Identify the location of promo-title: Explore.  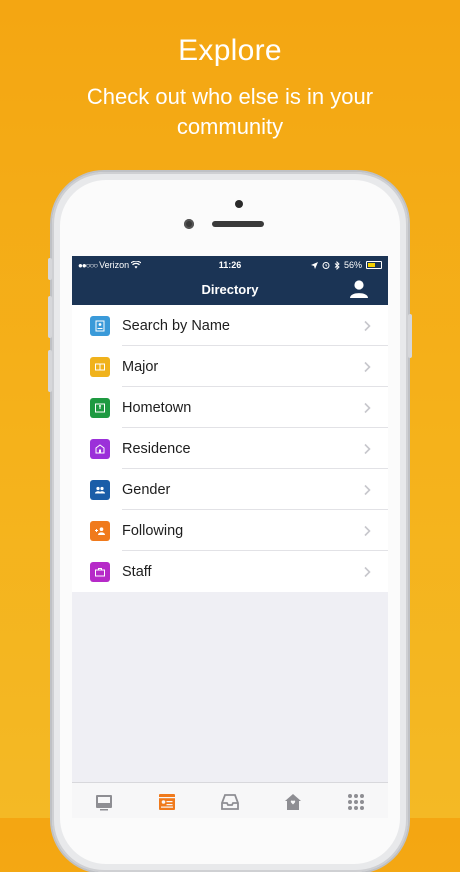
(230, 50).